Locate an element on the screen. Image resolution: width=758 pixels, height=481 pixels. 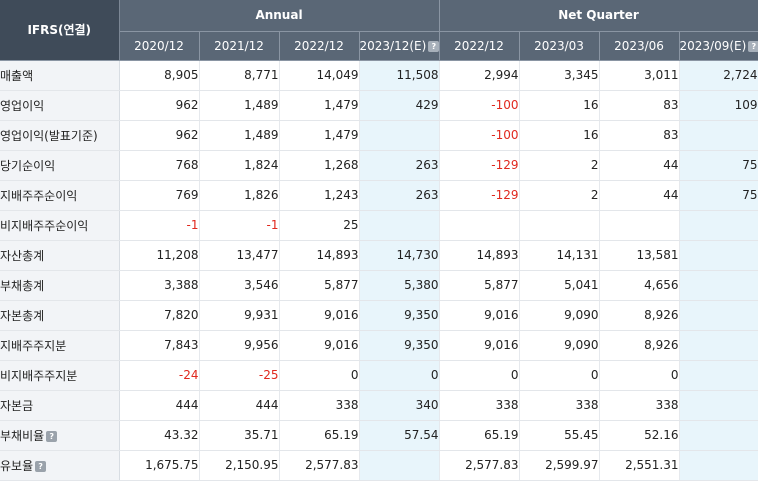
value-cell: 2,577.83 is located at coordinates (479, 465).